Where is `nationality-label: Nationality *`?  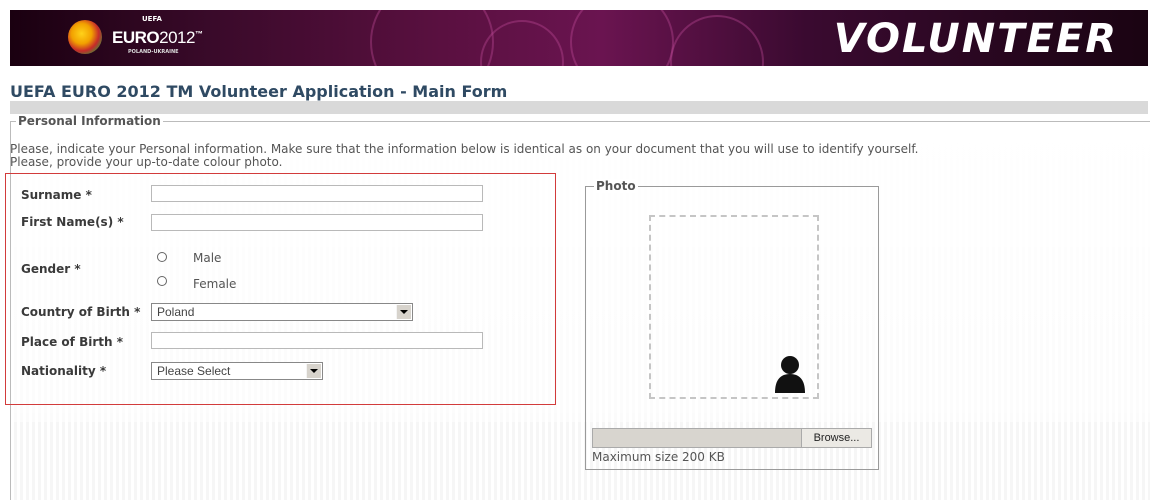
nationality-label: Nationality * is located at coordinates (64, 371).